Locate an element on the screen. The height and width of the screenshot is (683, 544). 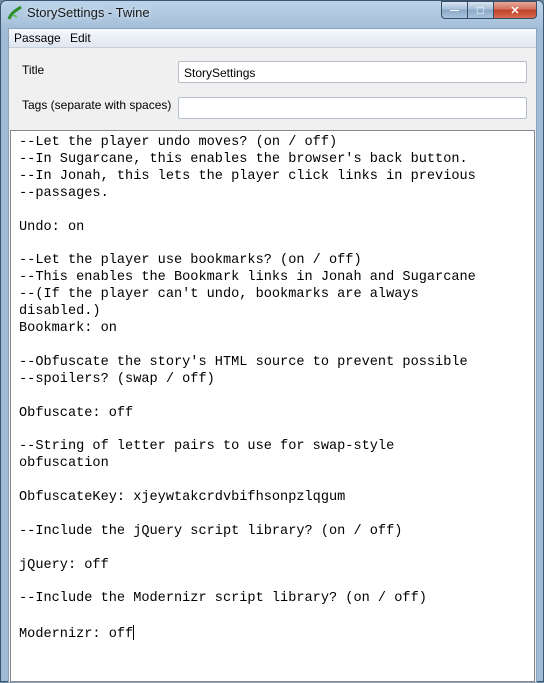
editor-line: Bookmark: on is located at coordinates (68, 328).